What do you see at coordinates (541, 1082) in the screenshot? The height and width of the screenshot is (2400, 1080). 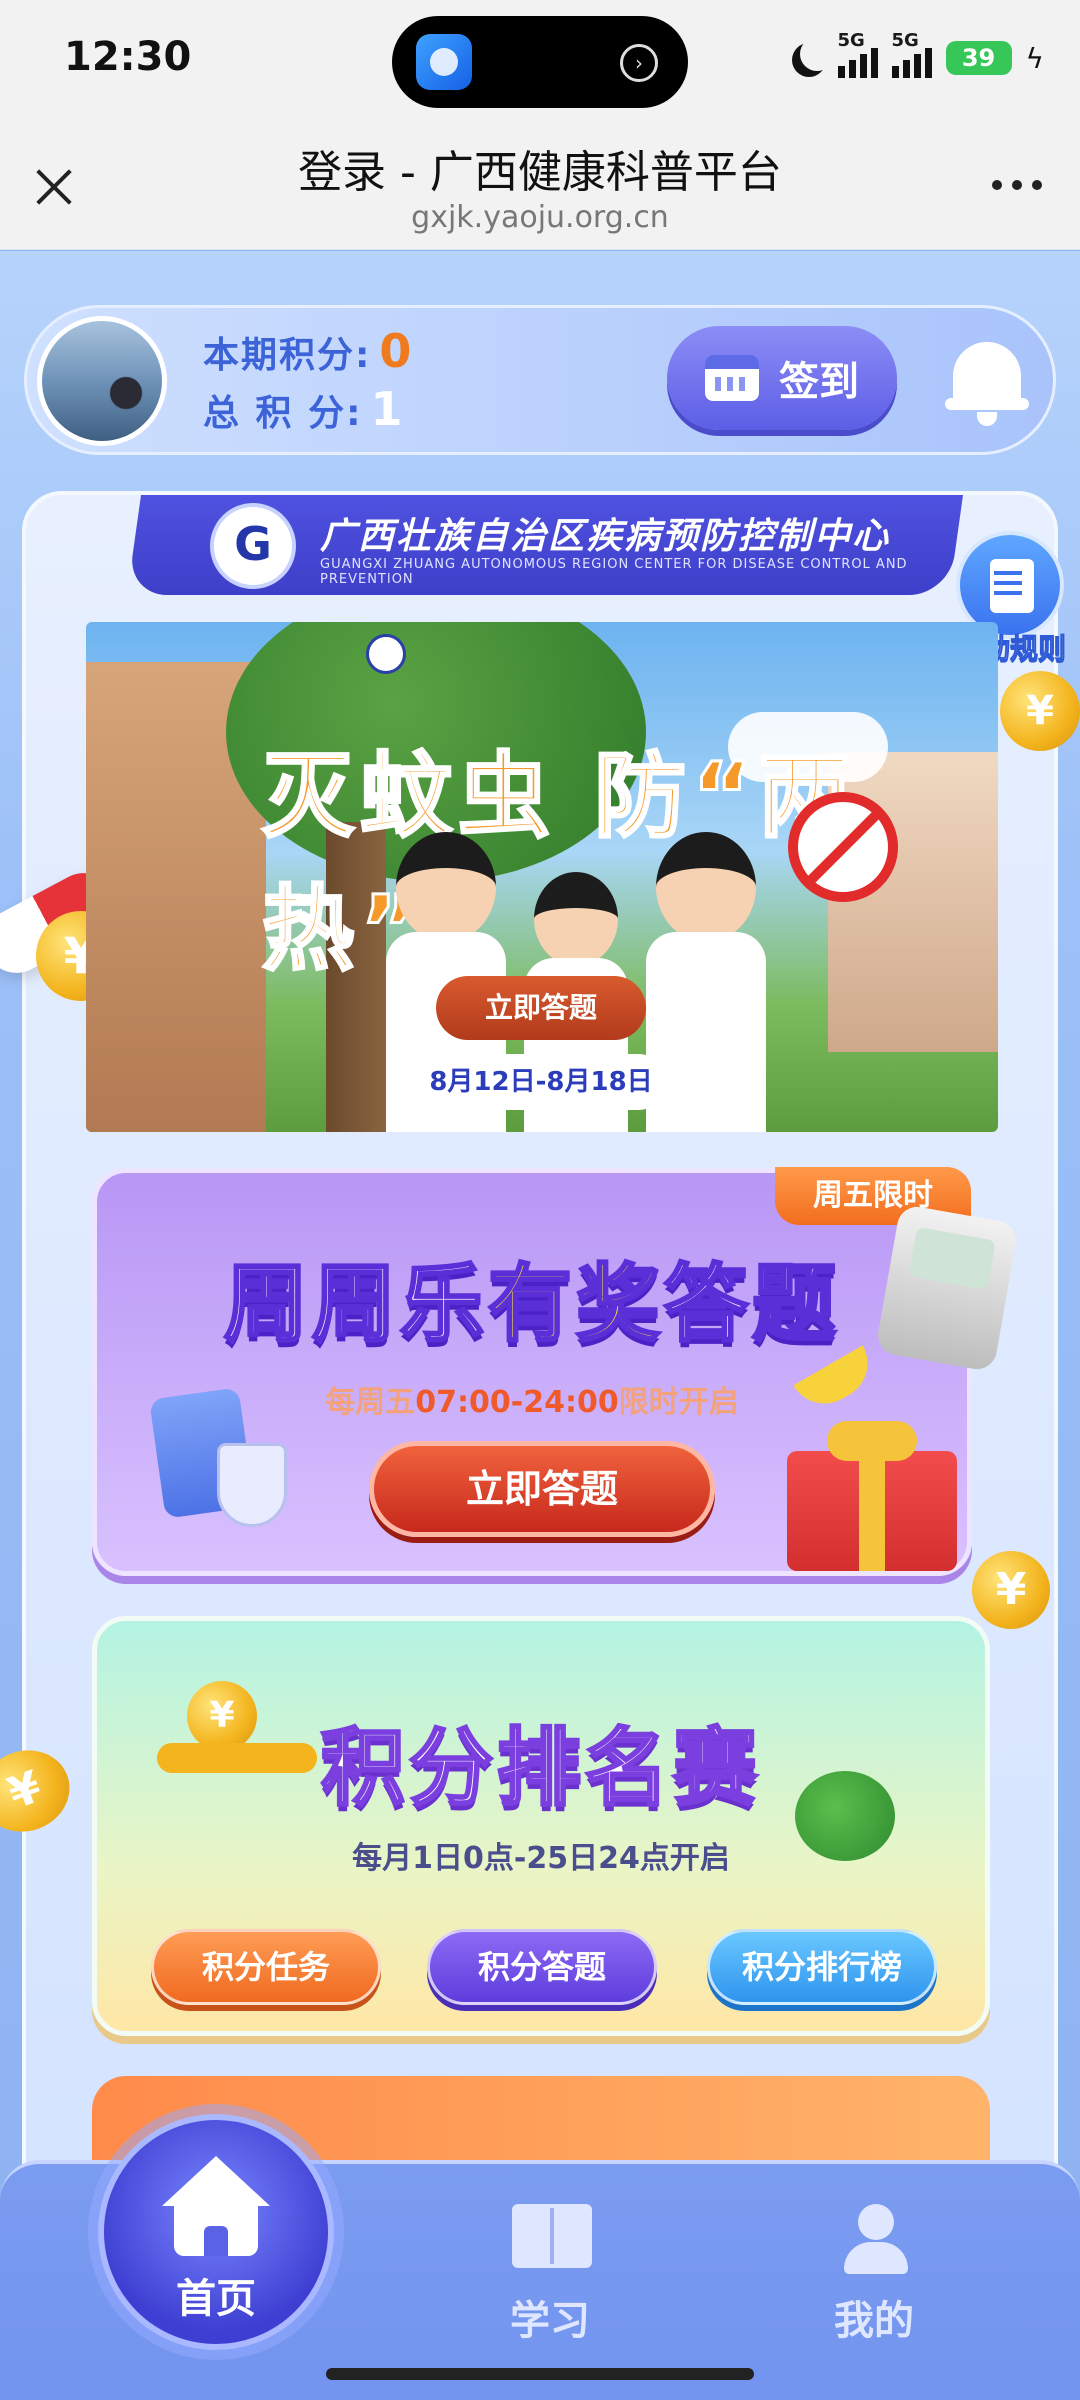 I see `hero-date-range: 8月12日-8月18日` at bounding box center [541, 1082].